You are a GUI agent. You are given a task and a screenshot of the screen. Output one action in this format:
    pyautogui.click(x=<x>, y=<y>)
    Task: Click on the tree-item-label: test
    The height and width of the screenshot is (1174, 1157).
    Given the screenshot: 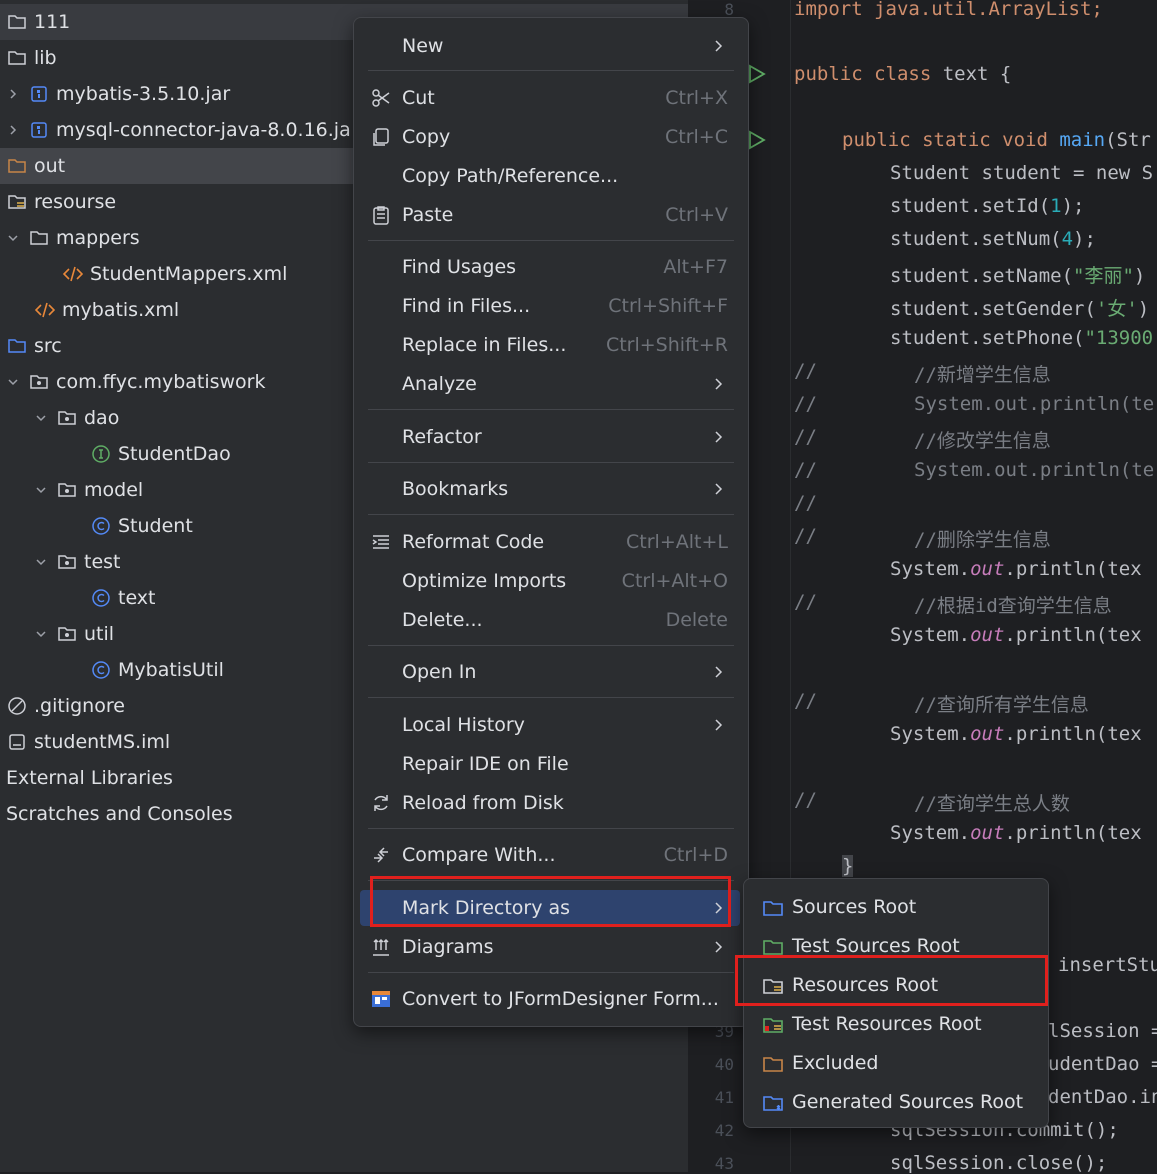 What is the action you would take?
    pyautogui.click(x=102, y=562)
    